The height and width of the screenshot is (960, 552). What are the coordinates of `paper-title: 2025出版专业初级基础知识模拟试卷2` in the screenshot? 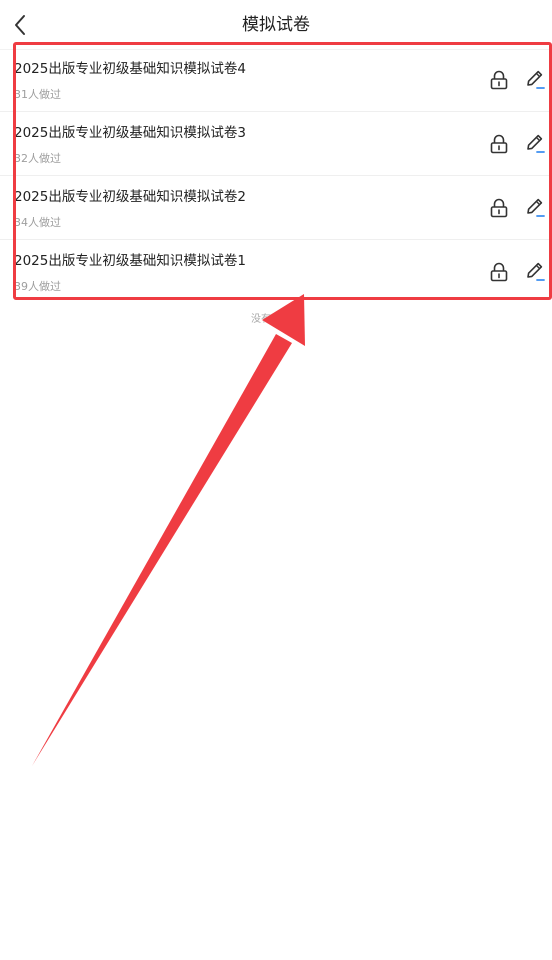 It's located at (130, 197).